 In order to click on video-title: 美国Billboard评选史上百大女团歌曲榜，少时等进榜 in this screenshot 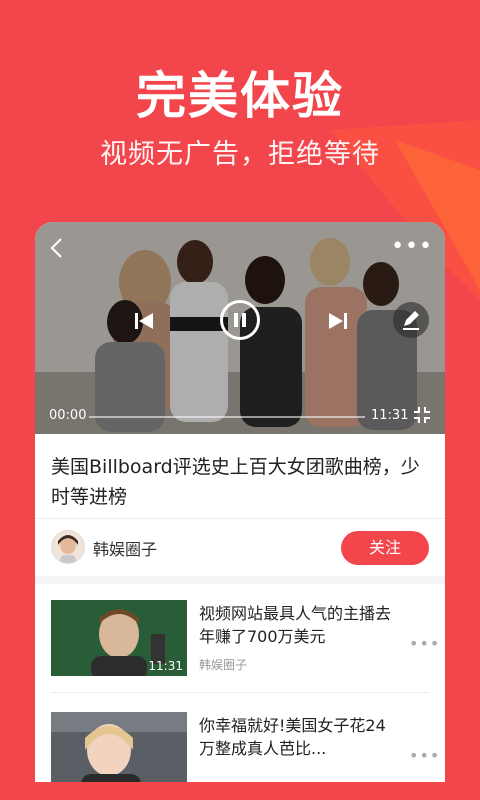, I will do `click(243, 482)`.